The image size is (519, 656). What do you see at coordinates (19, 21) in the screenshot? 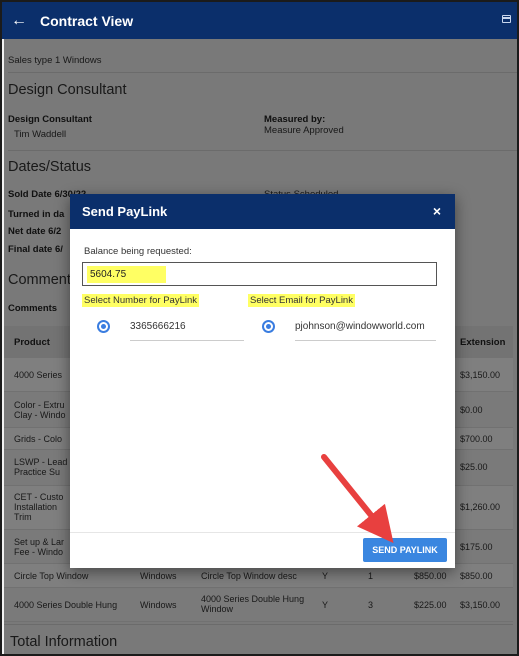
I see `back-arrow-icon: ←` at bounding box center [19, 21].